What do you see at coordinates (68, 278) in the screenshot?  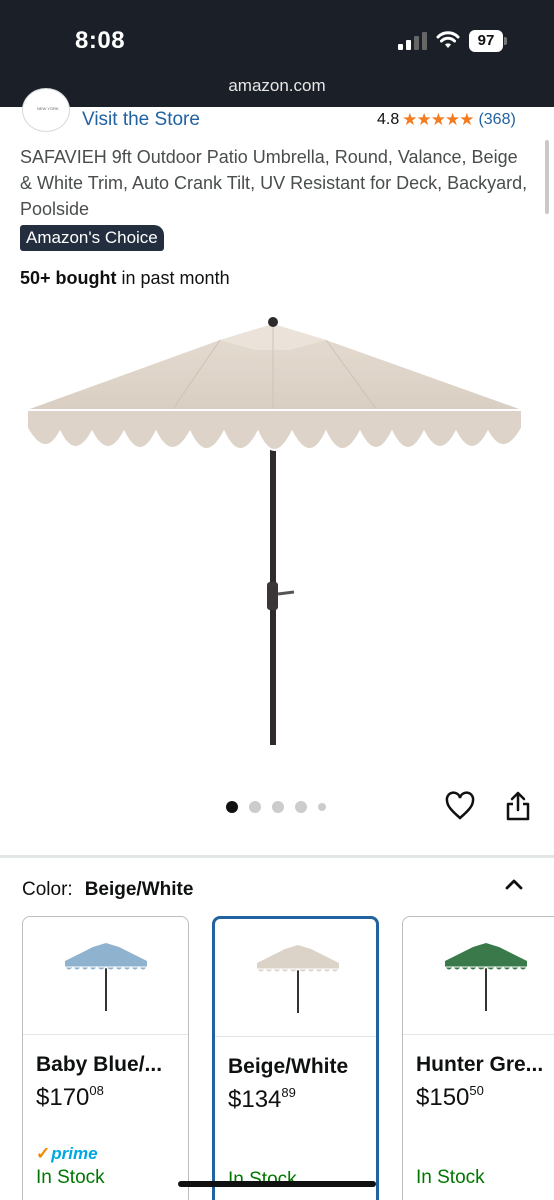 I see `bought-count-bold: 50+ bought` at bounding box center [68, 278].